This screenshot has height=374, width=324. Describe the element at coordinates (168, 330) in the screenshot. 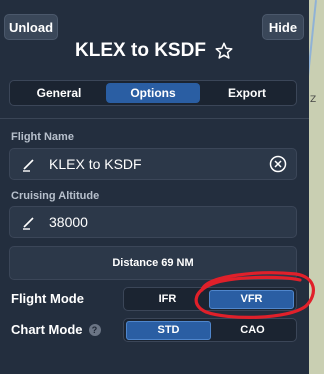

I see `chart-mode-std: STD` at that location.